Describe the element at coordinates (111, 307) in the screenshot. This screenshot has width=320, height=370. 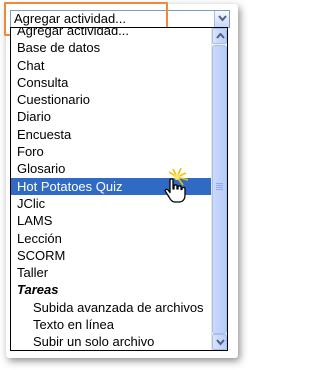
I see `option-subida-avanzada-de-archivos: Subida avanzada de archivos` at that location.